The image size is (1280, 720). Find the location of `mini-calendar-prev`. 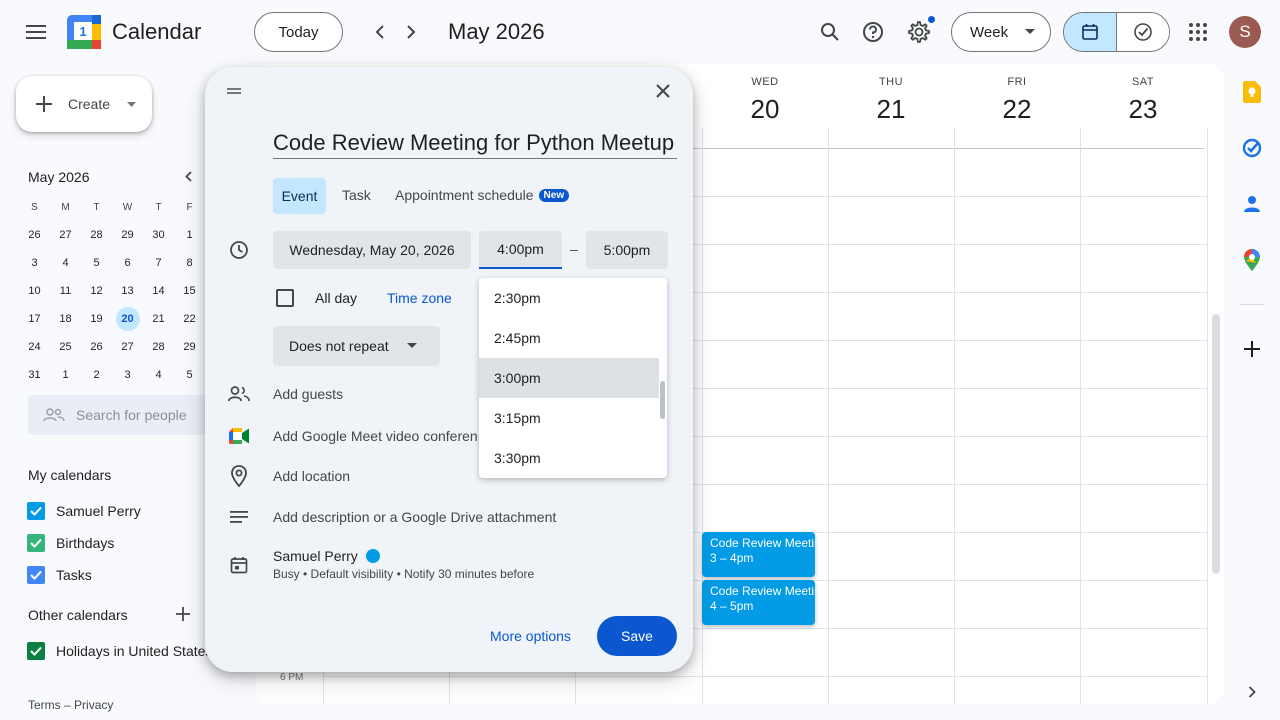

mini-calendar-prev is located at coordinates (188, 176).